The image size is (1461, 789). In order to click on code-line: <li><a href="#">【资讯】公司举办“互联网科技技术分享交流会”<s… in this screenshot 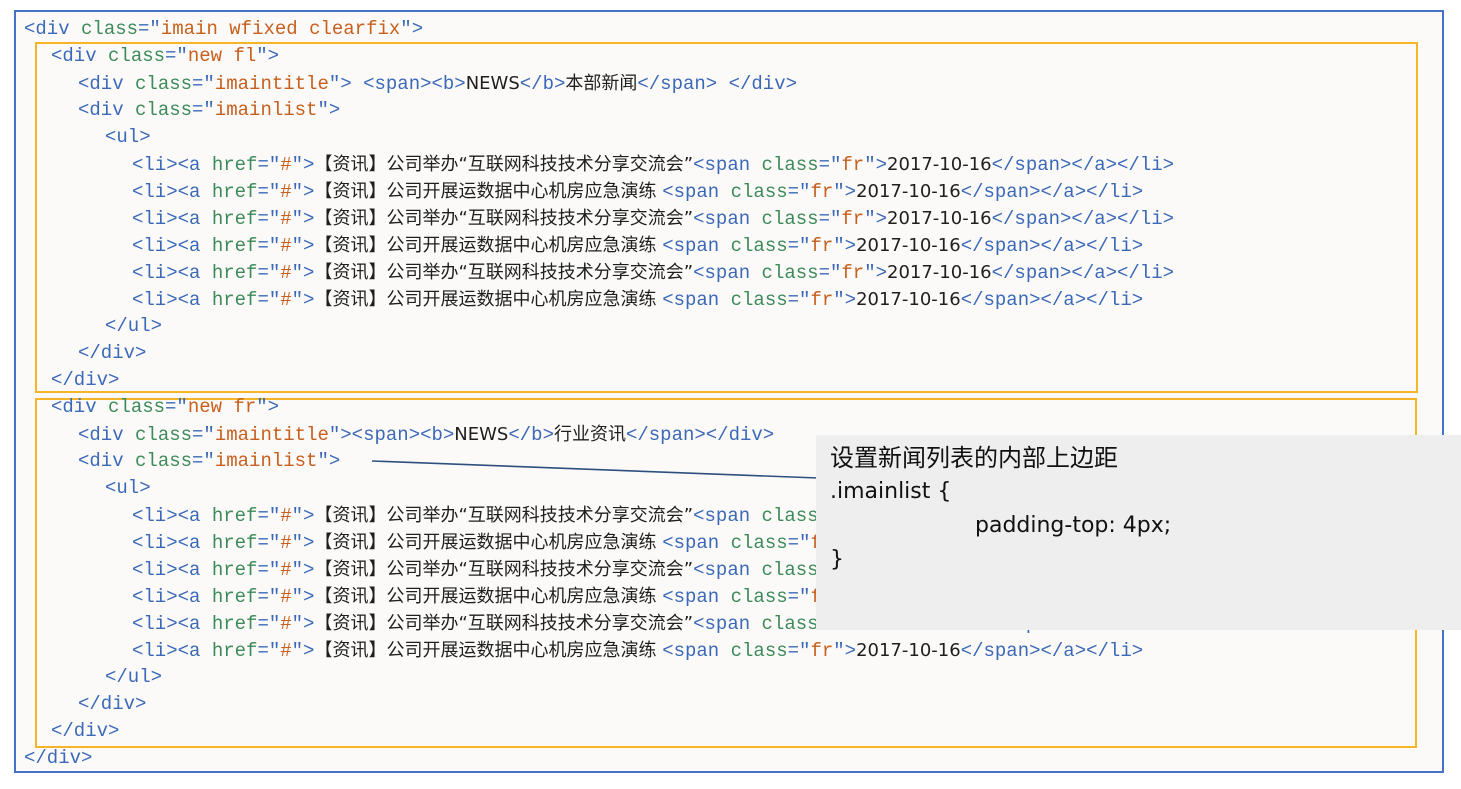, I will do `click(653, 164)`.